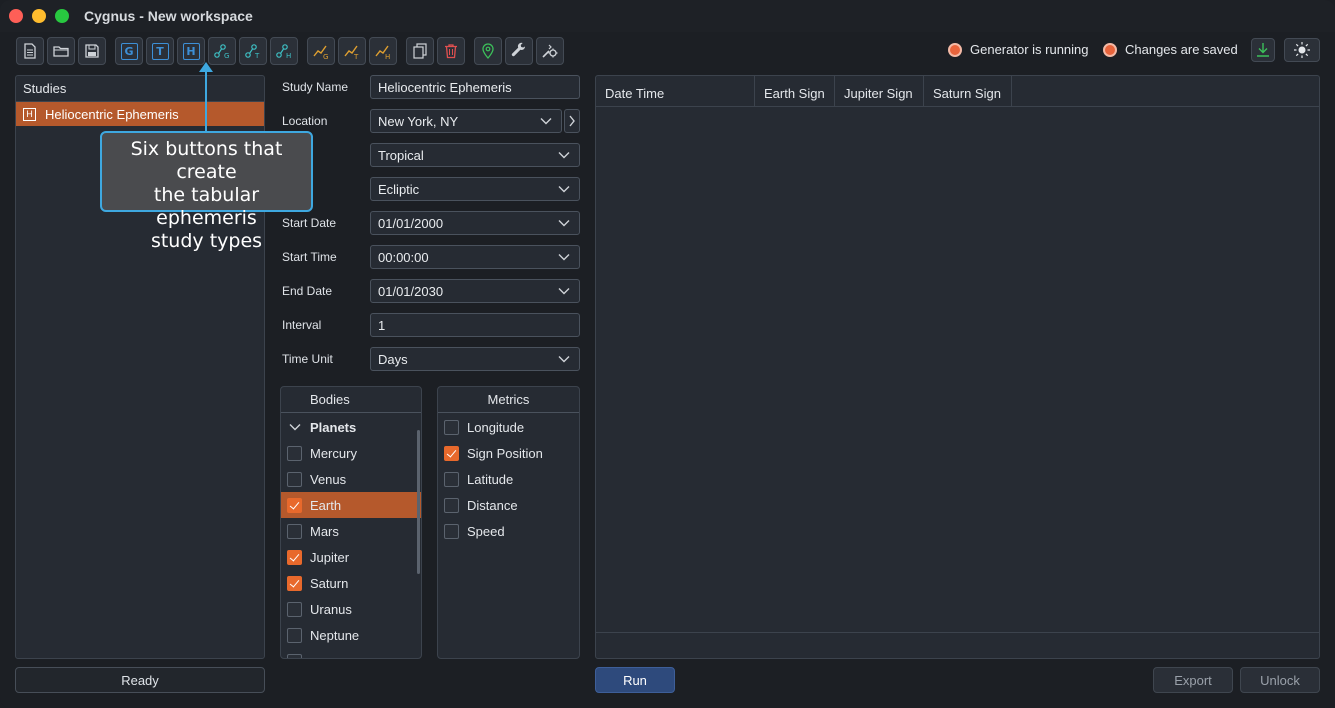  What do you see at coordinates (635, 680) in the screenshot?
I see `run-button: Run` at bounding box center [635, 680].